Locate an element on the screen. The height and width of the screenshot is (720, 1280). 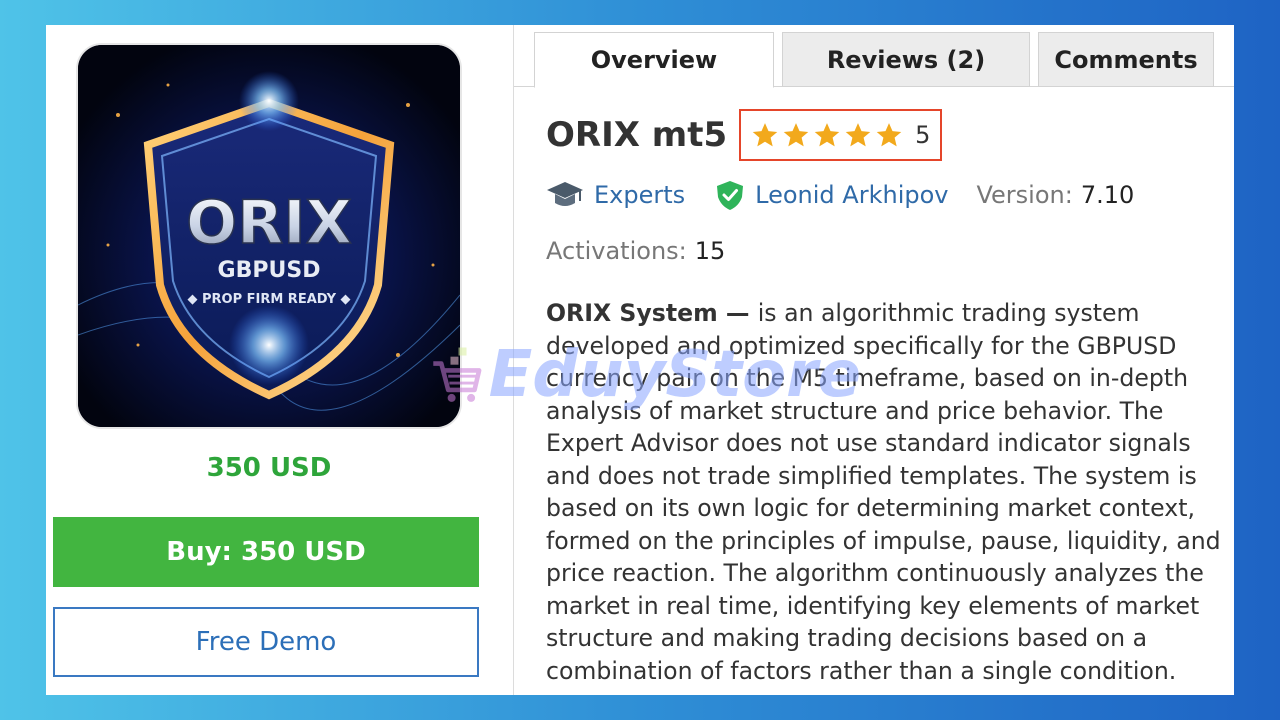
logo-pair-text: GBPUSD is located at coordinates (269, 270).